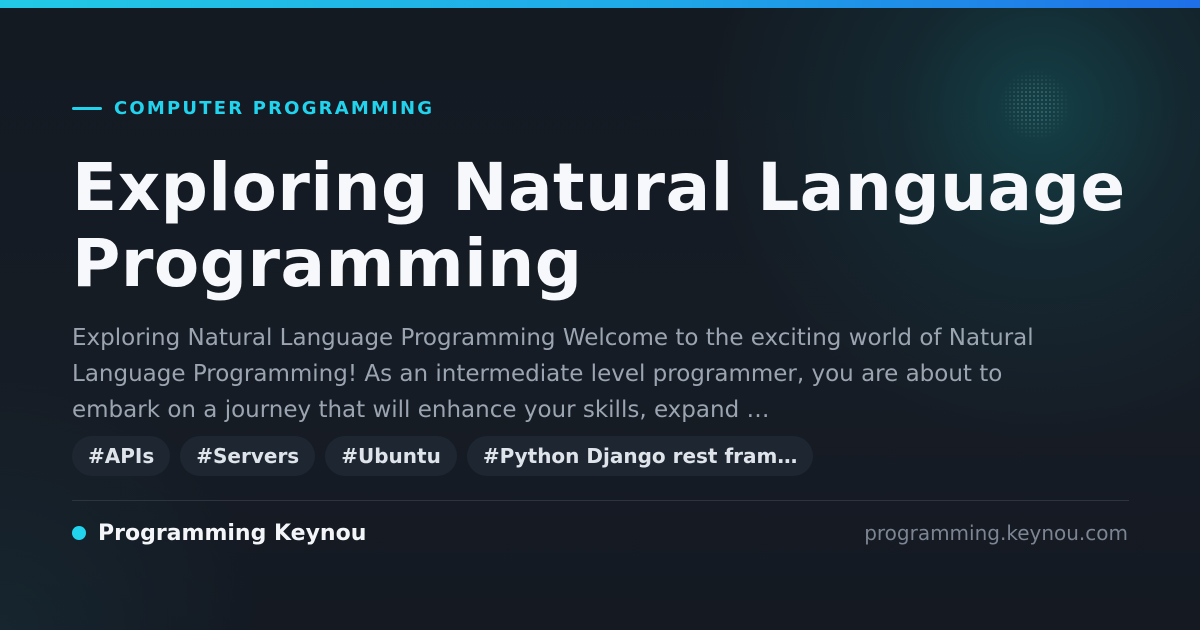  What do you see at coordinates (600, 500) in the screenshot?
I see `footer-divider` at bounding box center [600, 500].